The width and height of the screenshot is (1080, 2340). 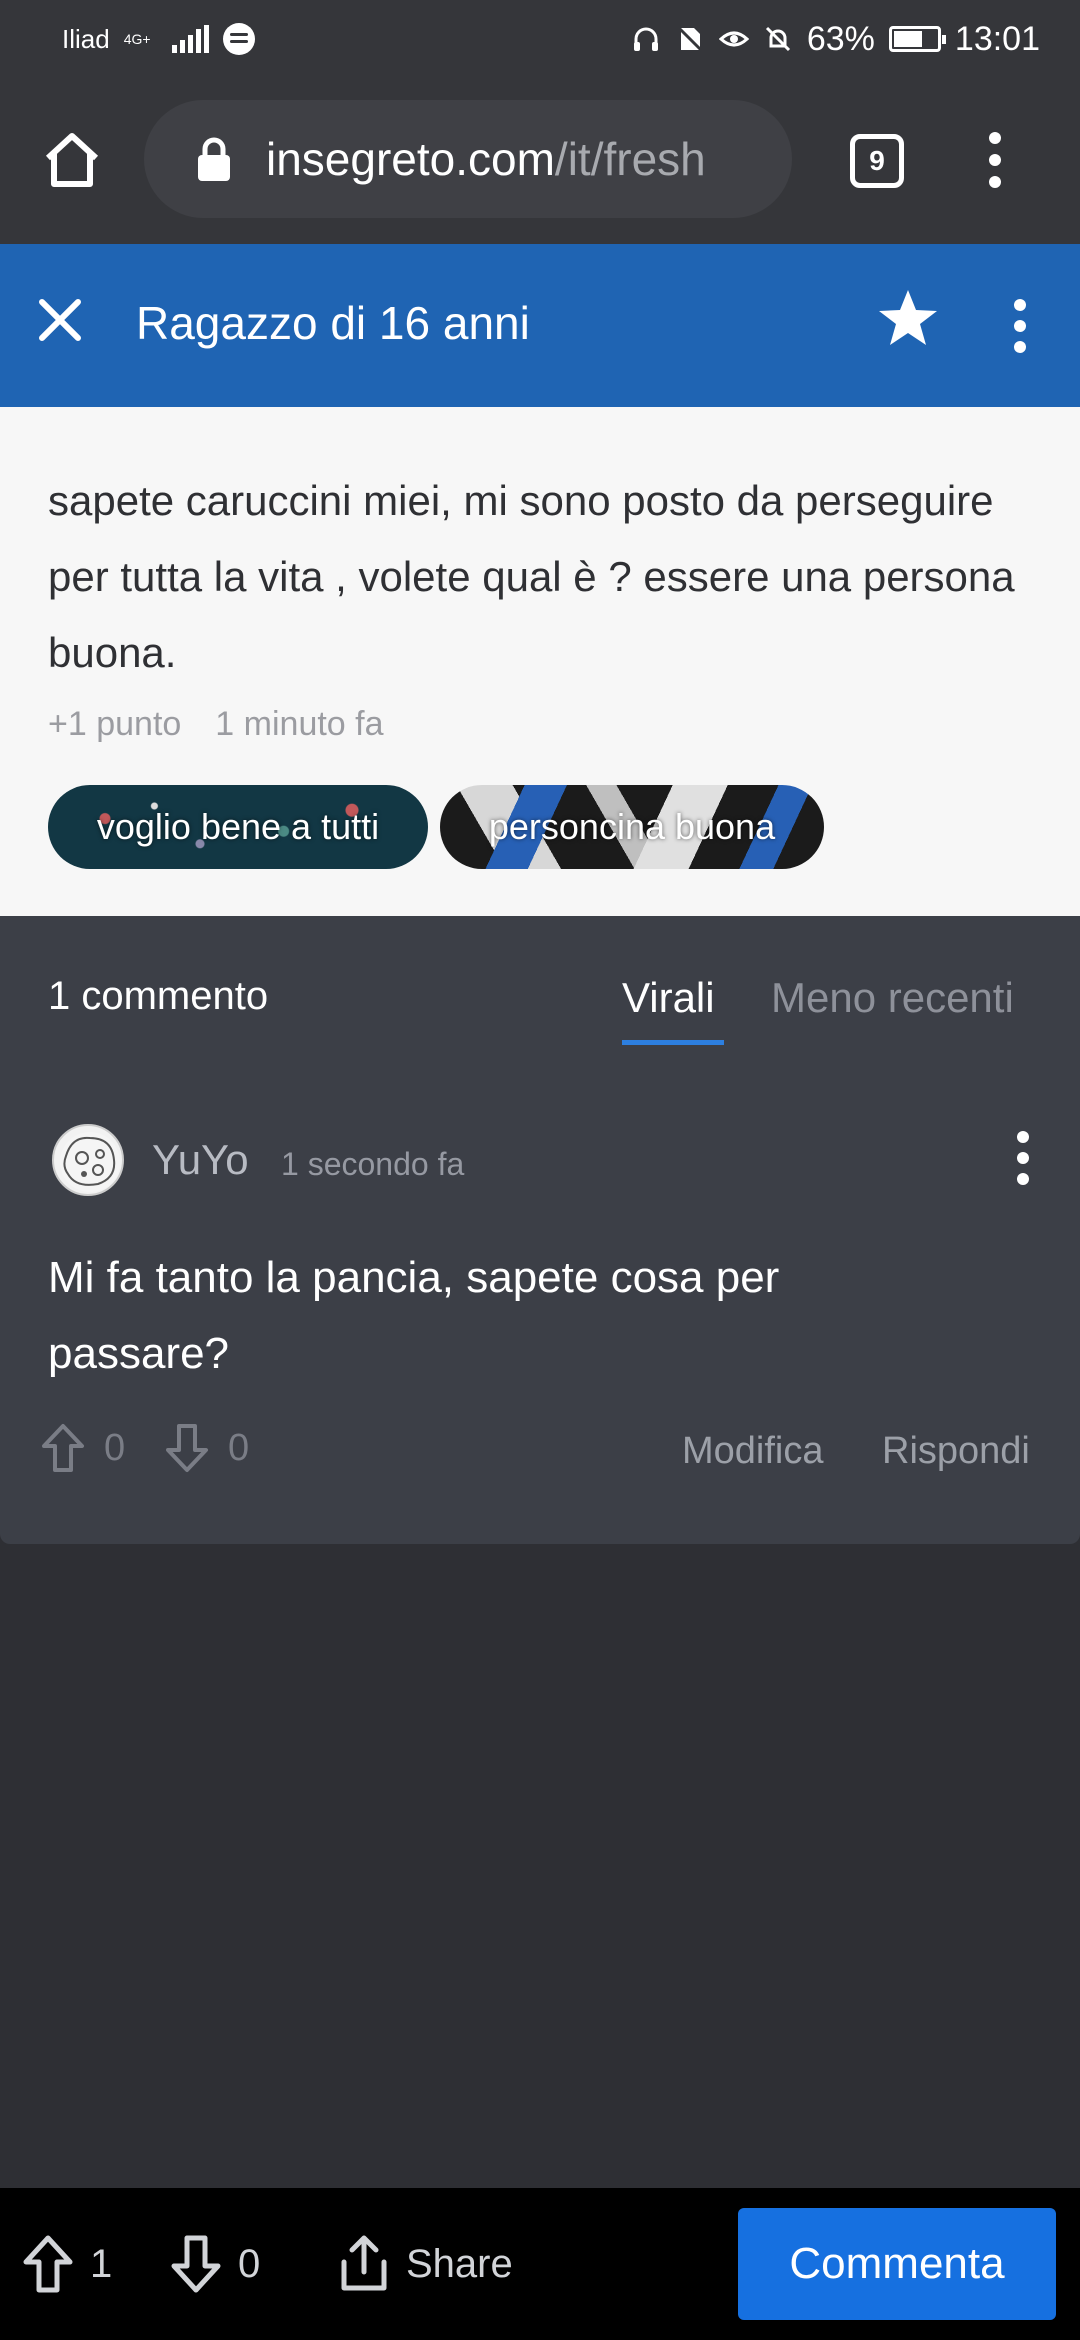 I want to click on active-tab-indicator, so click(x=673, y=1042).